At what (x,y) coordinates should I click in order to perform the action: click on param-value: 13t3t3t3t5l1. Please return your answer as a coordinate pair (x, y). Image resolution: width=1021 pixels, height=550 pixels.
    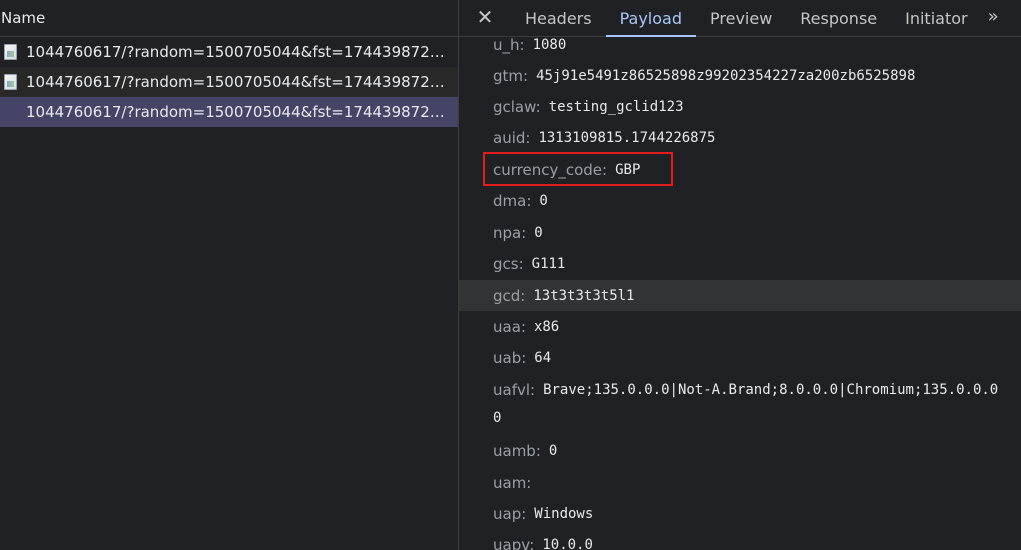
    Looking at the image, I should click on (584, 295).